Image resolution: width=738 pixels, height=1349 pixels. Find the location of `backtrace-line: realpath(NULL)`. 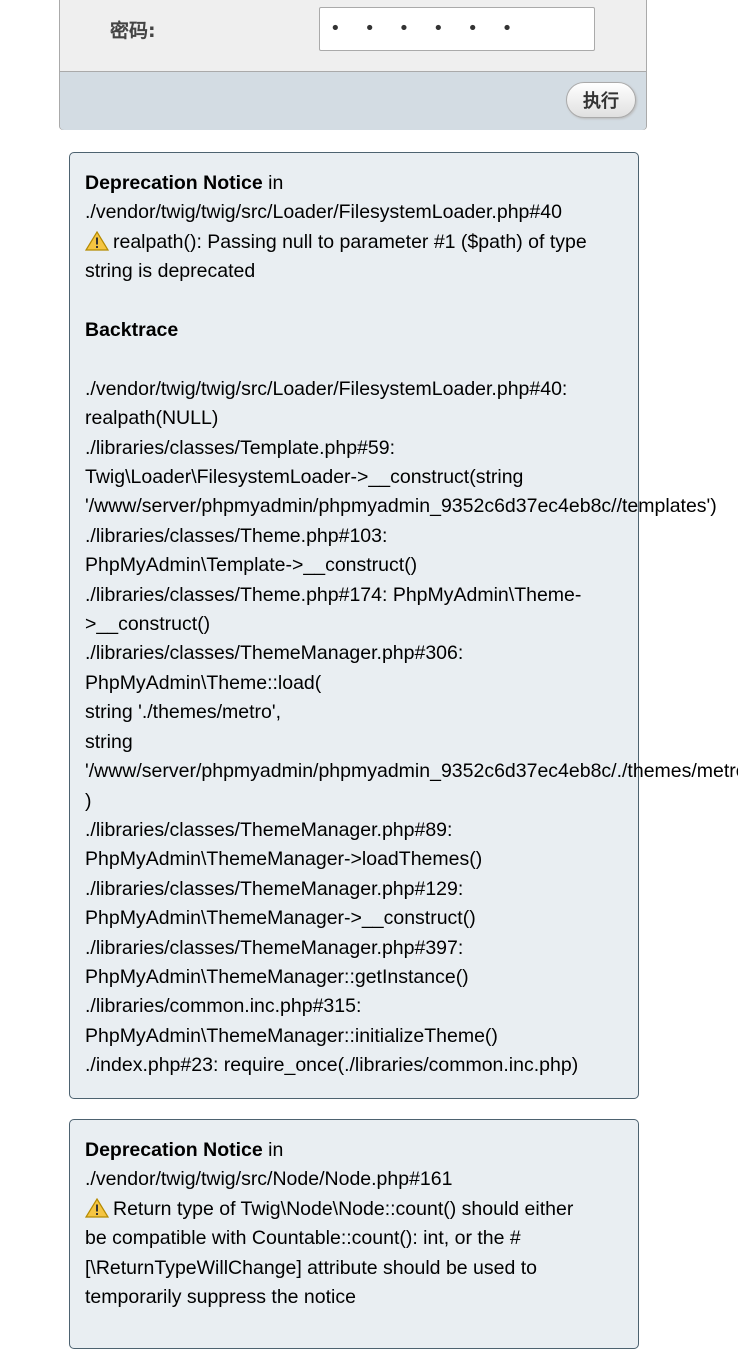

backtrace-line: realpath(NULL) is located at coordinates (152, 418).